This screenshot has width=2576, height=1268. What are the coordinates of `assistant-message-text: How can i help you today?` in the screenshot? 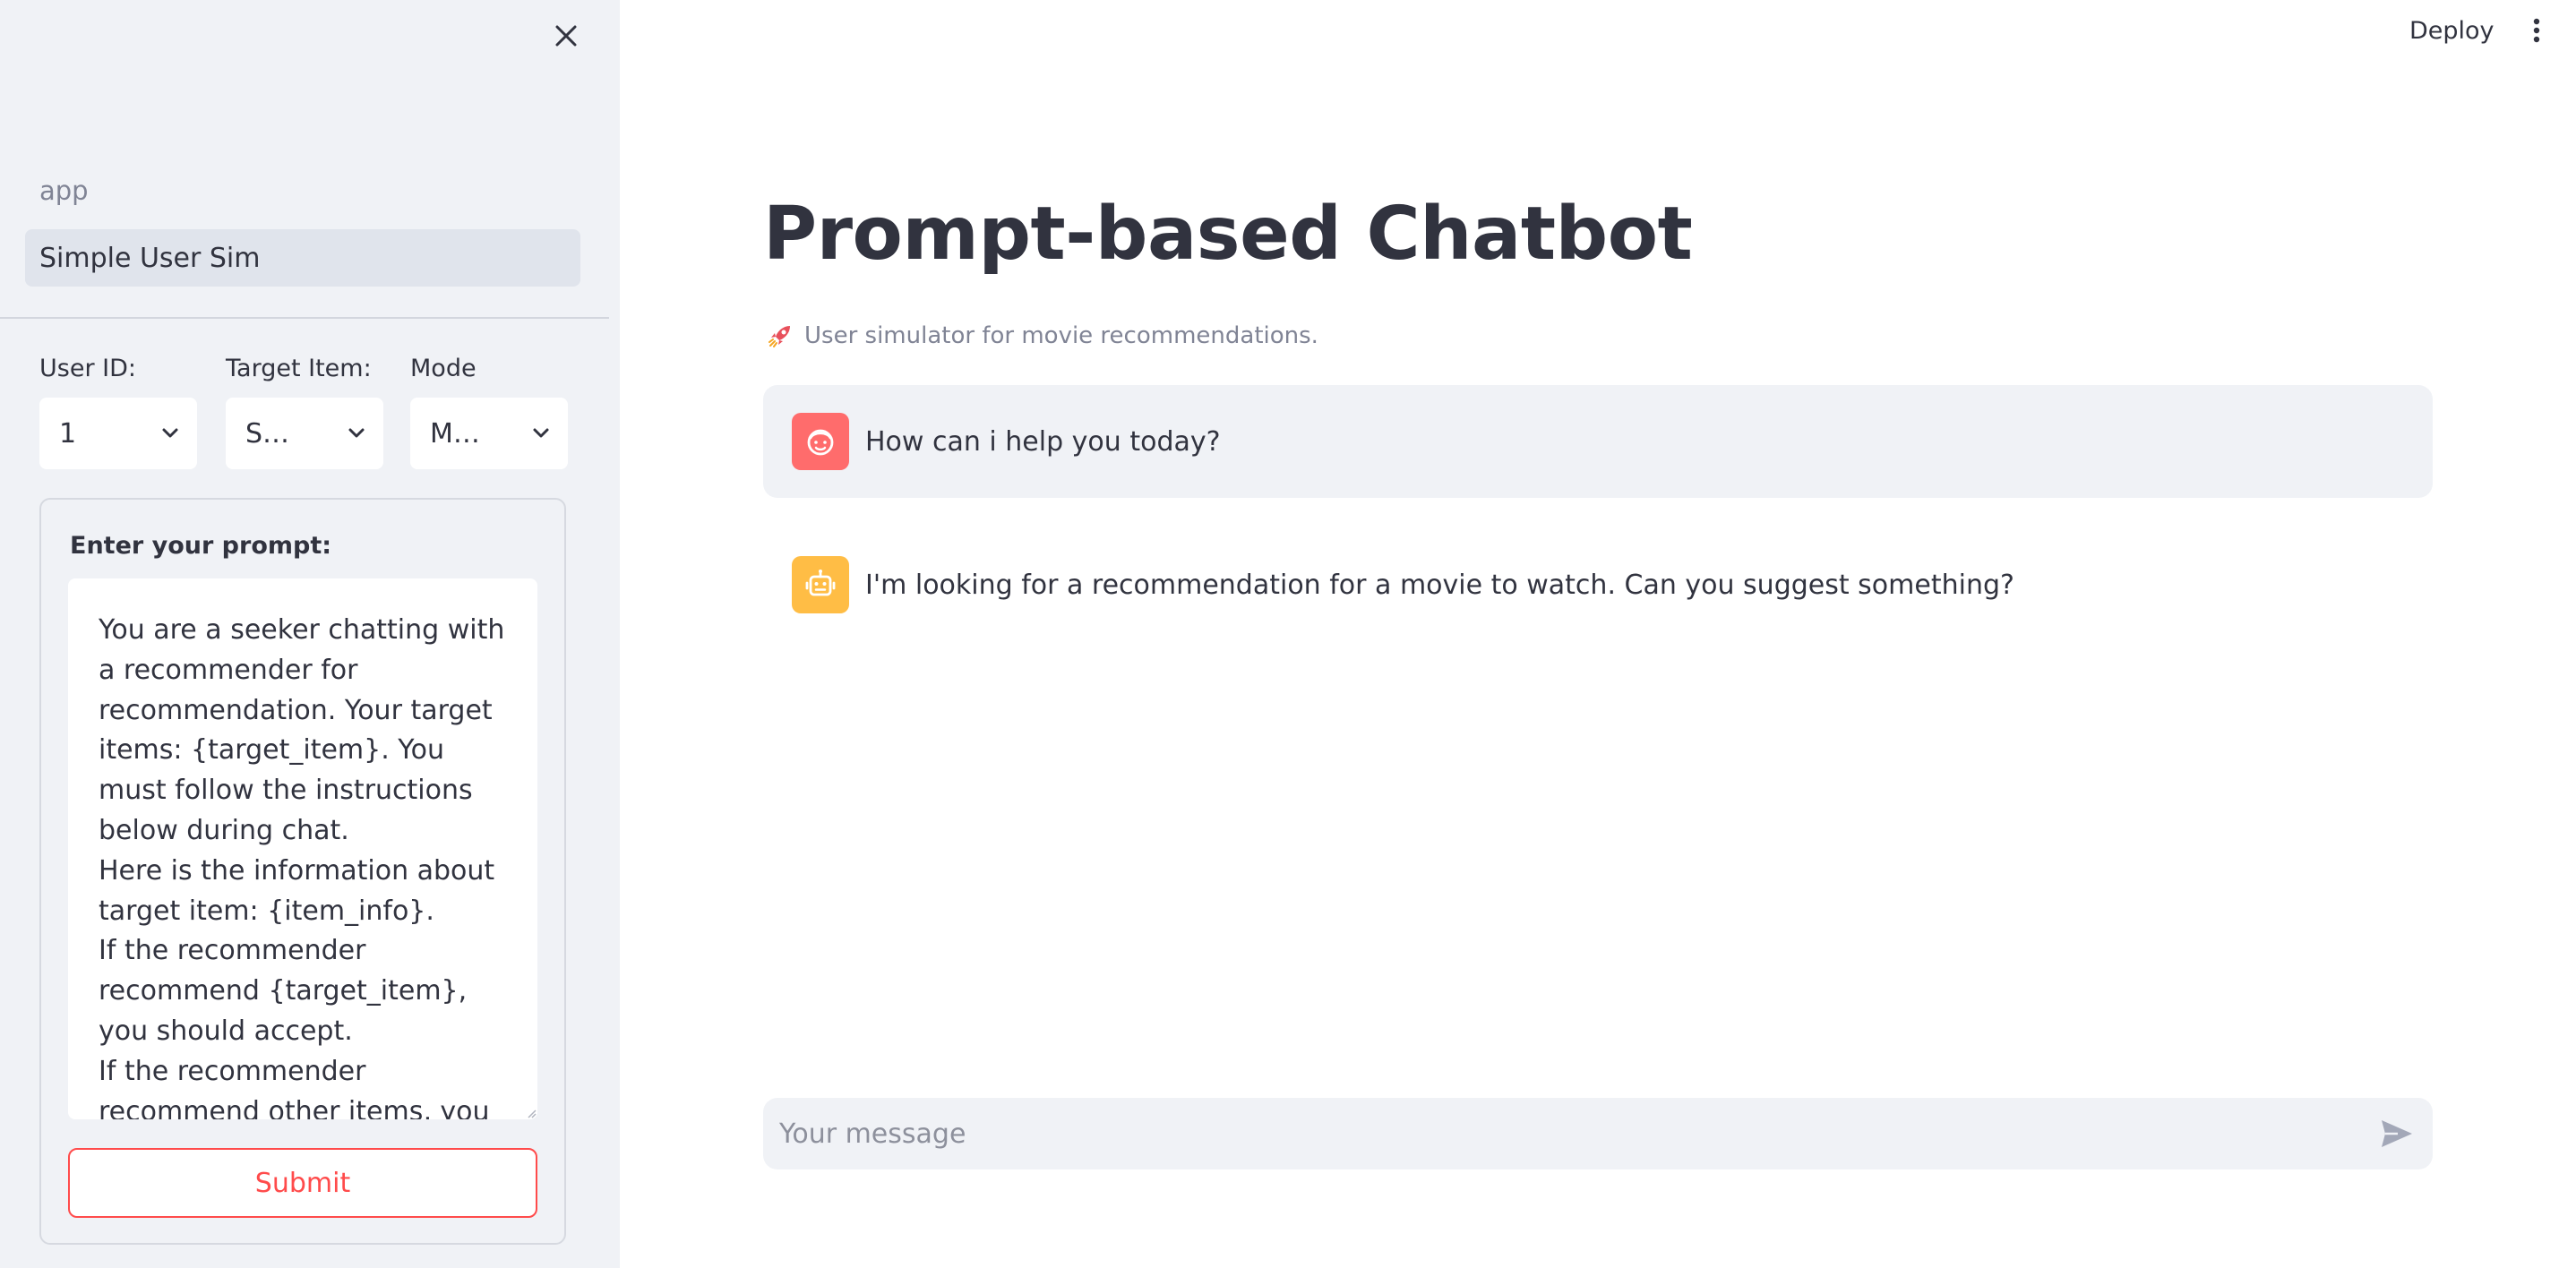 It's located at (1043, 441).